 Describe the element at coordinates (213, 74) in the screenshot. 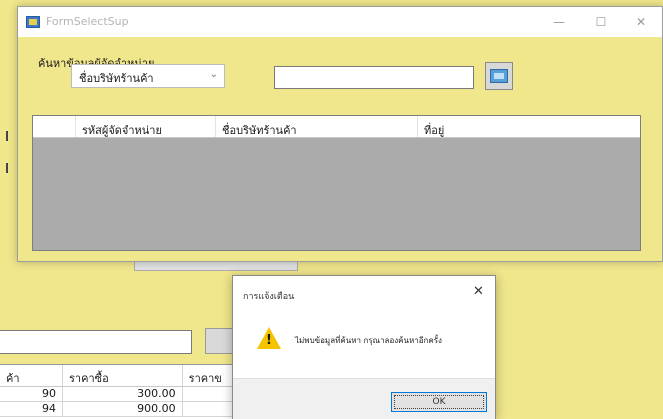

I see `chevron-down-icon: ⌄` at that location.